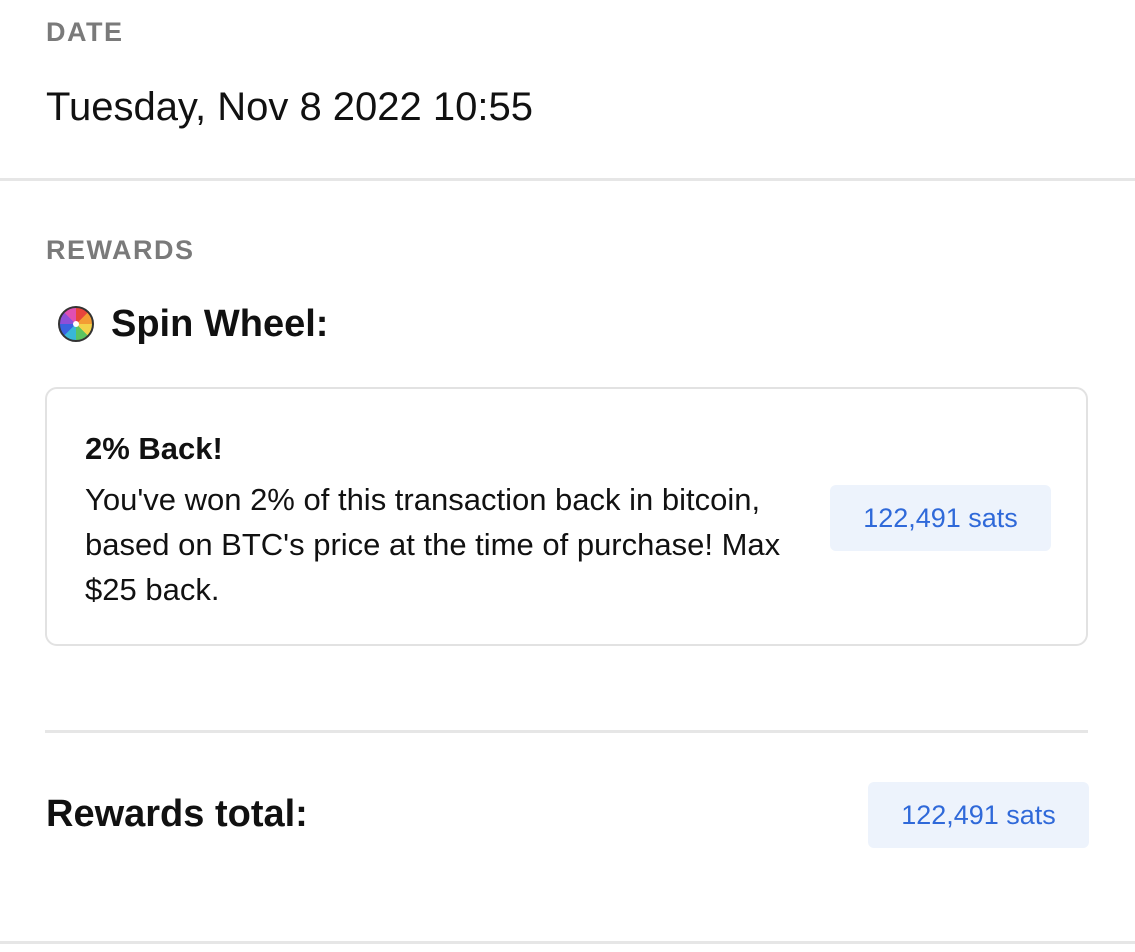  Describe the element at coordinates (940, 518) in the screenshot. I see `reward-amount-badge: 122,491 sats` at that location.